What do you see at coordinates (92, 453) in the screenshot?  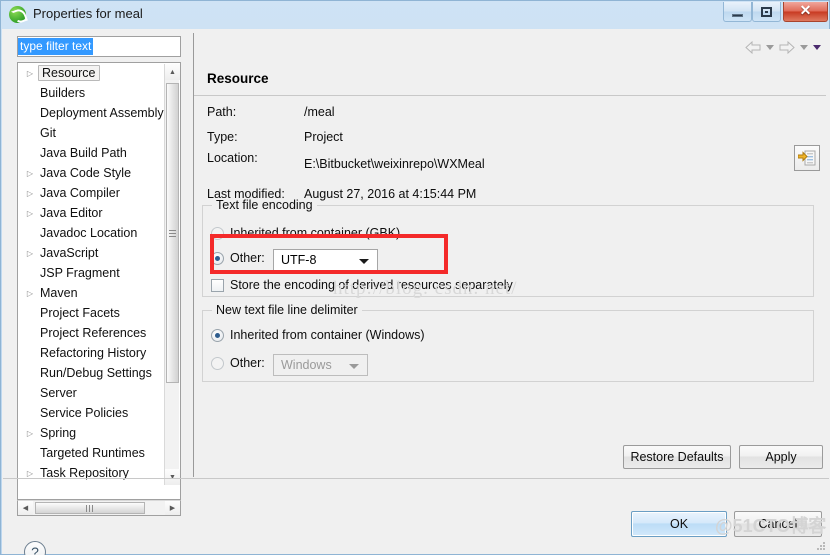 I see `sidebar-item-targeted-runtimes: ▷Targeted Runtimes` at bounding box center [92, 453].